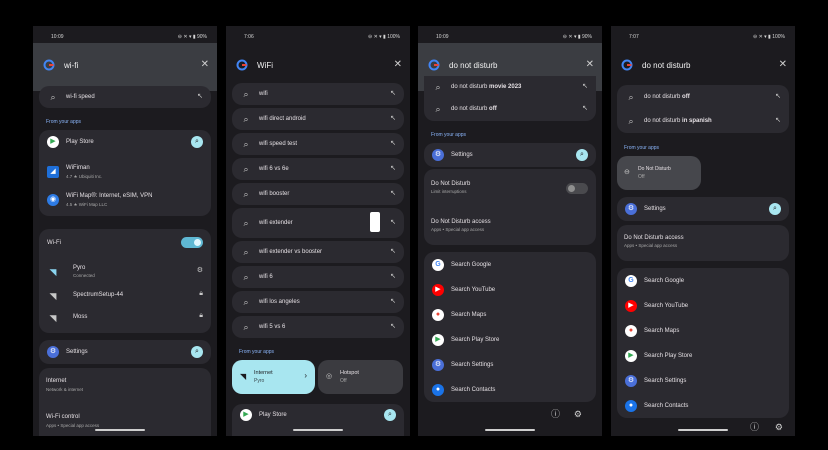 Image resolution: width=828 pixels, height=450 pixels. What do you see at coordinates (265, 65) in the screenshot?
I see `search-input: WiFi` at bounding box center [265, 65].